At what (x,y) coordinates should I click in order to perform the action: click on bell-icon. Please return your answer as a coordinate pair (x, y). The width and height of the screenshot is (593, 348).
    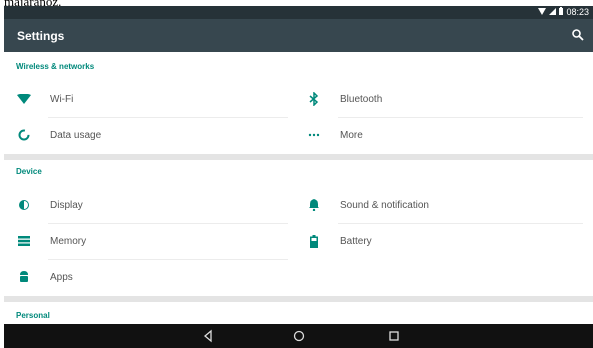
    Looking at the image, I should click on (314, 205).